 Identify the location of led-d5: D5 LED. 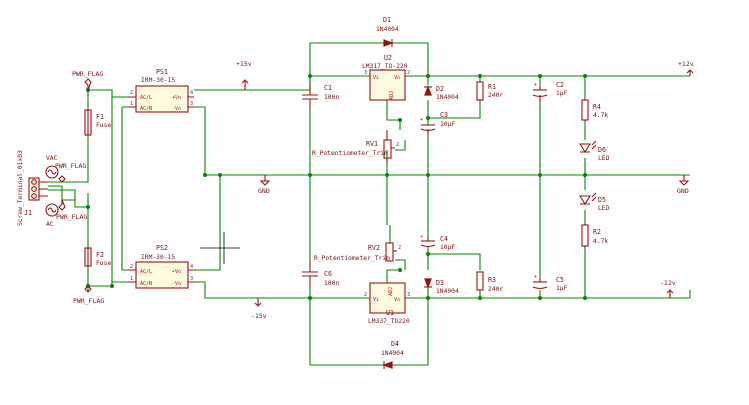
(594, 202).